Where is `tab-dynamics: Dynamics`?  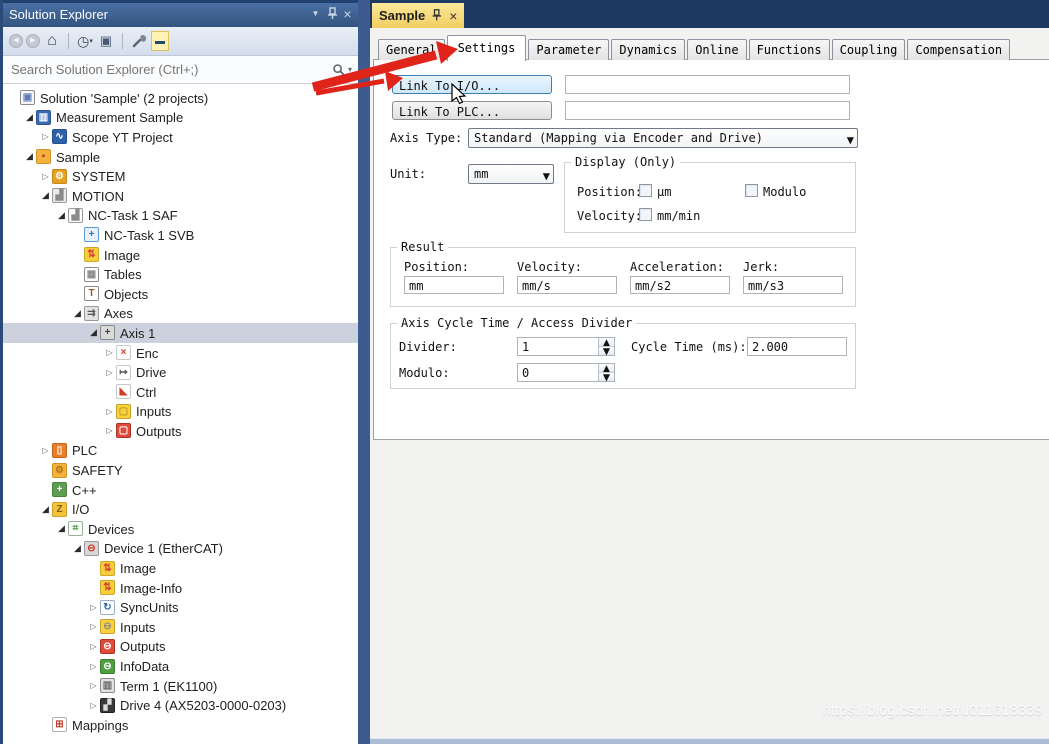
tab-dynamics: Dynamics is located at coordinates (648, 49).